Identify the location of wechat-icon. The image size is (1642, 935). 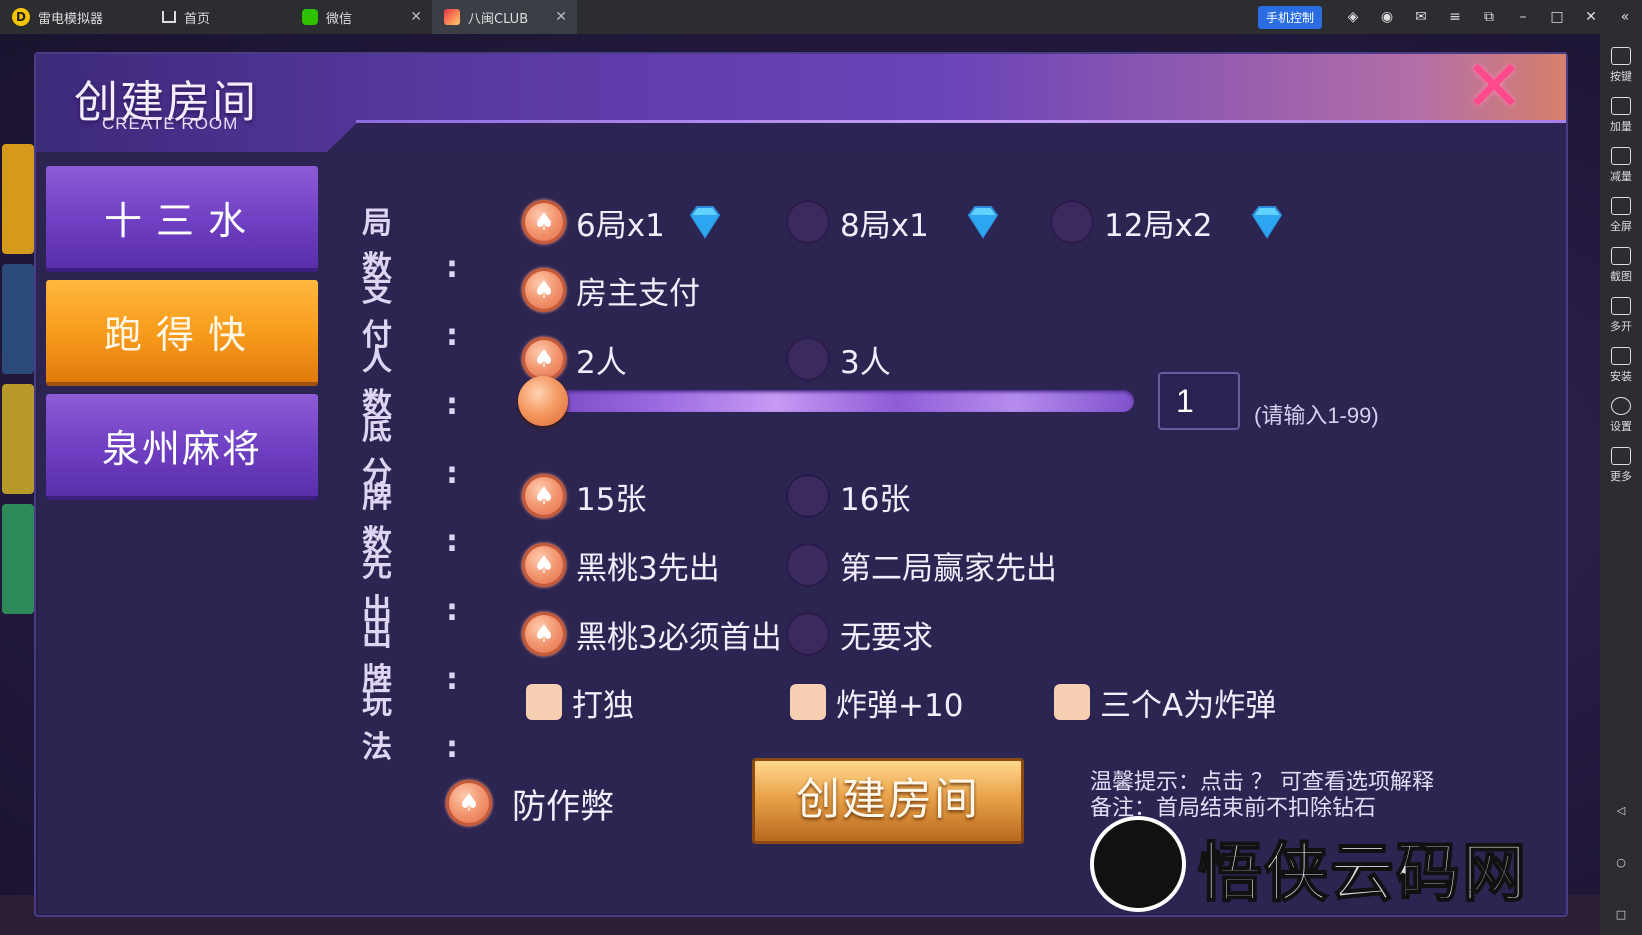
(310, 17).